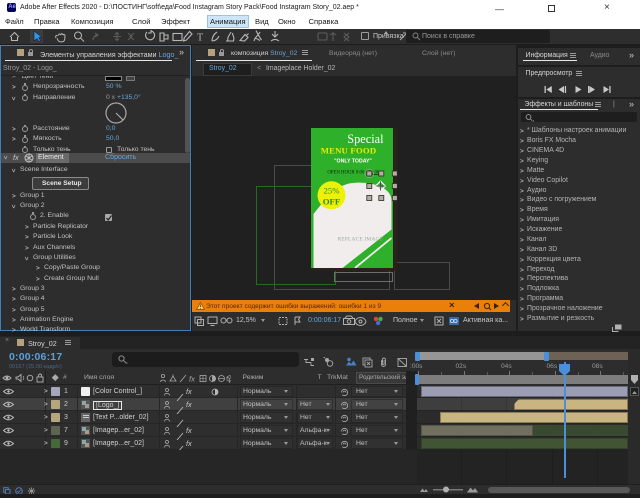 The image size is (640, 498). What do you see at coordinates (332, 201) in the screenshot?
I see `svg-text: OFF` at bounding box center [332, 201].